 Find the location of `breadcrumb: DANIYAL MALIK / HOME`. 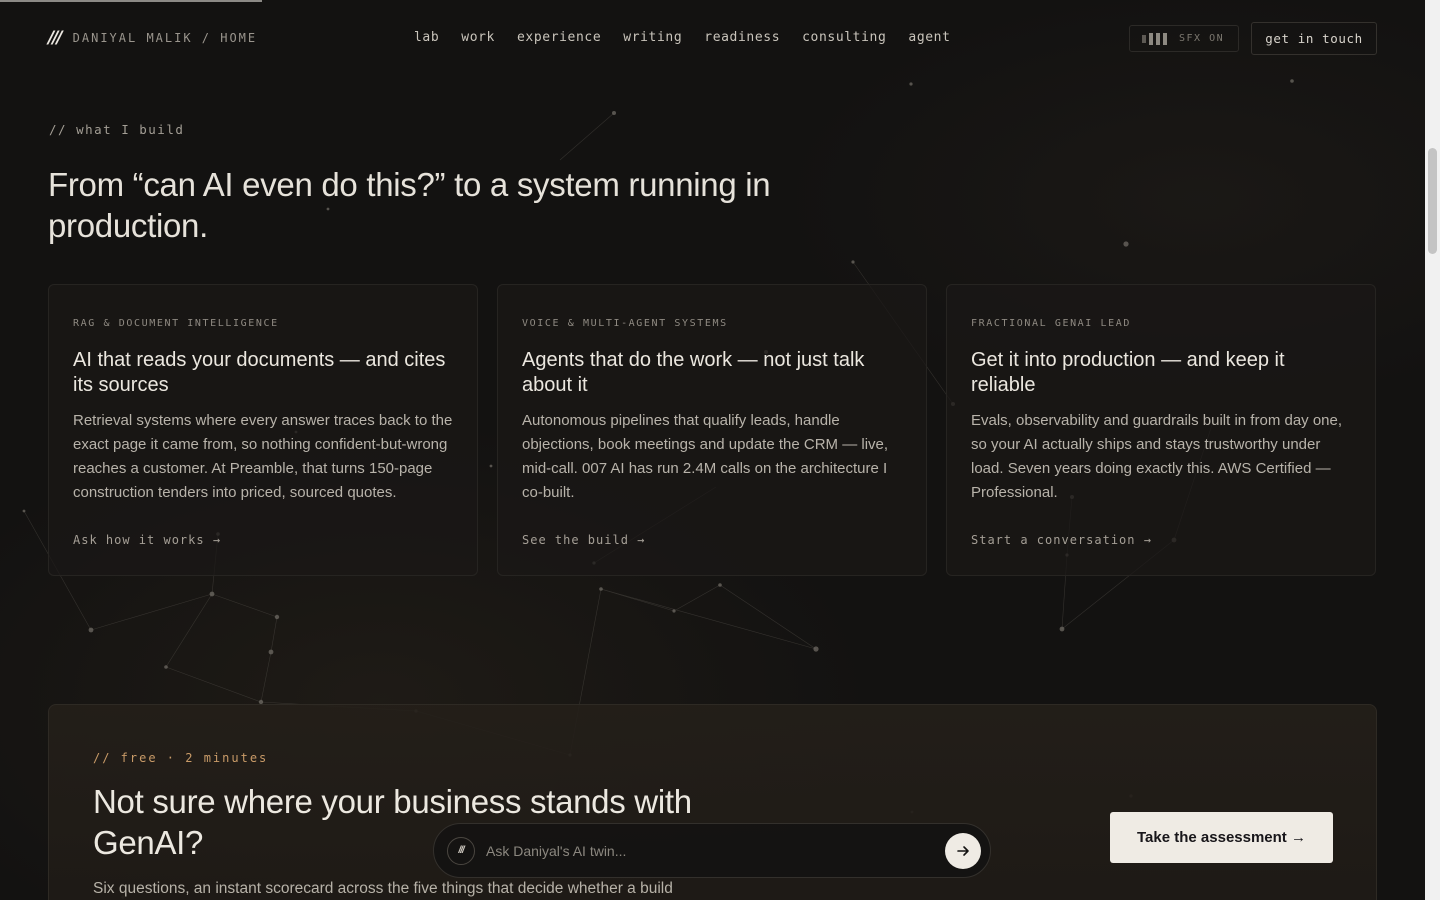

breadcrumb: DANIYAL MALIK / HOME is located at coordinates (165, 38).